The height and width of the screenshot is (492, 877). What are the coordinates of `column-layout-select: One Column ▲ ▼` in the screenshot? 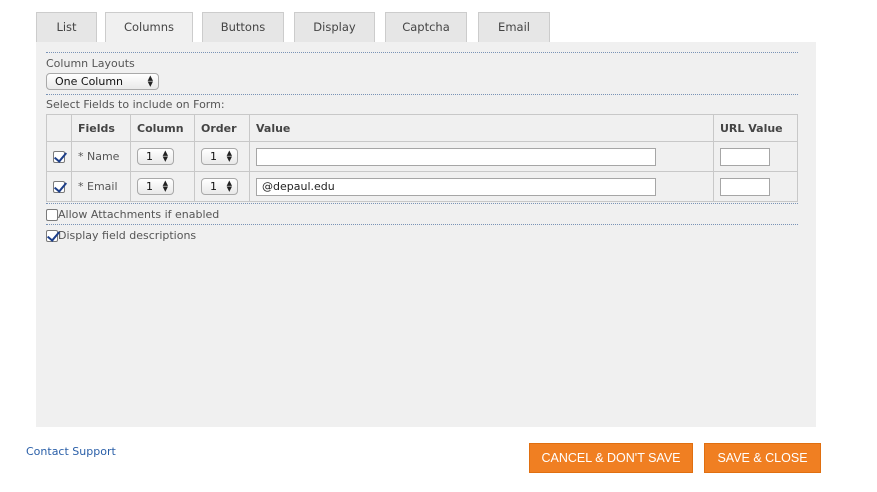 It's located at (102, 81).